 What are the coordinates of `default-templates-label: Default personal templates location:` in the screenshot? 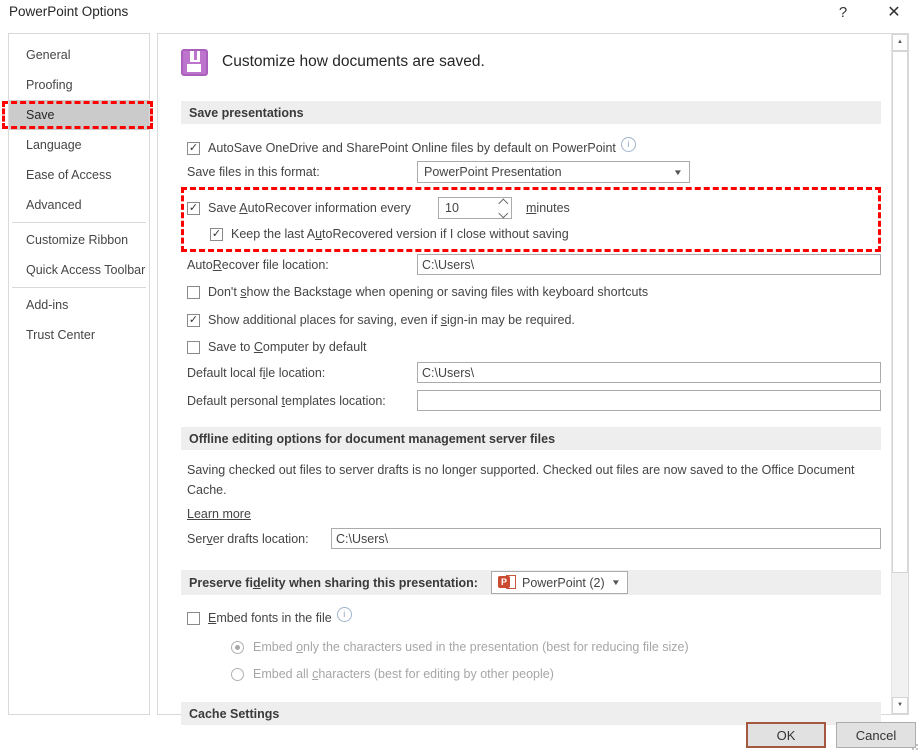 It's located at (286, 400).